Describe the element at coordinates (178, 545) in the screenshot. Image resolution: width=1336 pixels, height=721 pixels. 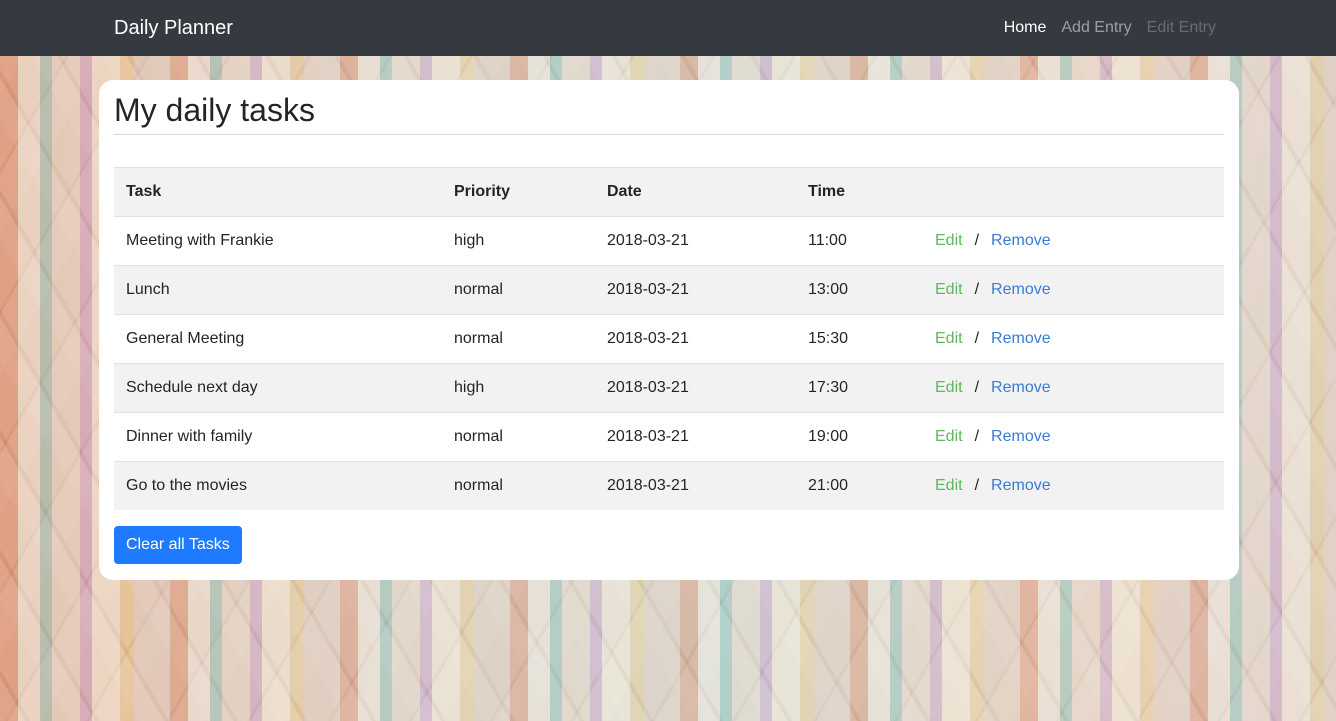
I see `clear-all-tasks-button: Clear all Tasks` at that location.